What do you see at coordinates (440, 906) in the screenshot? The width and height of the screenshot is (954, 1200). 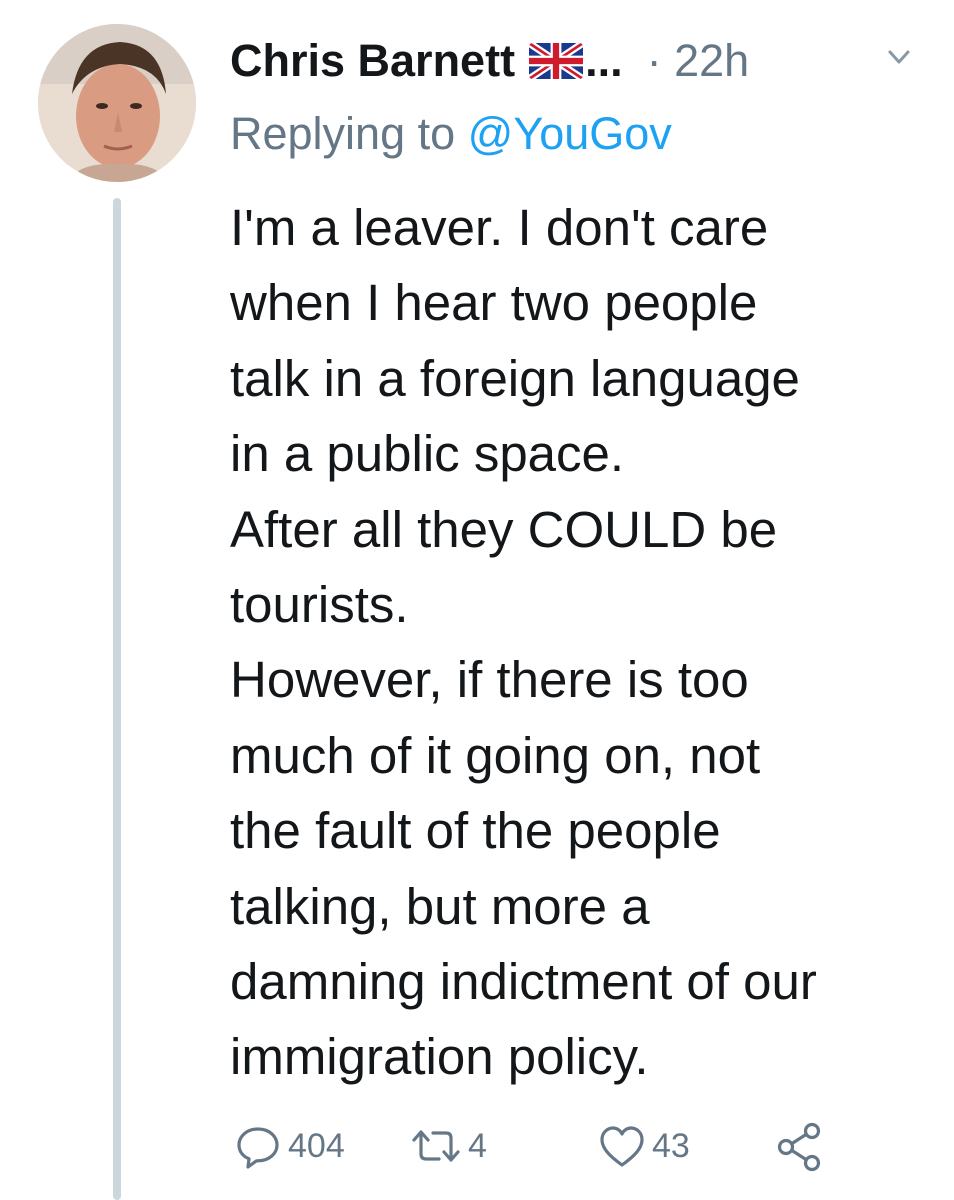 I see `tweet-text-line: talking, but more a` at bounding box center [440, 906].